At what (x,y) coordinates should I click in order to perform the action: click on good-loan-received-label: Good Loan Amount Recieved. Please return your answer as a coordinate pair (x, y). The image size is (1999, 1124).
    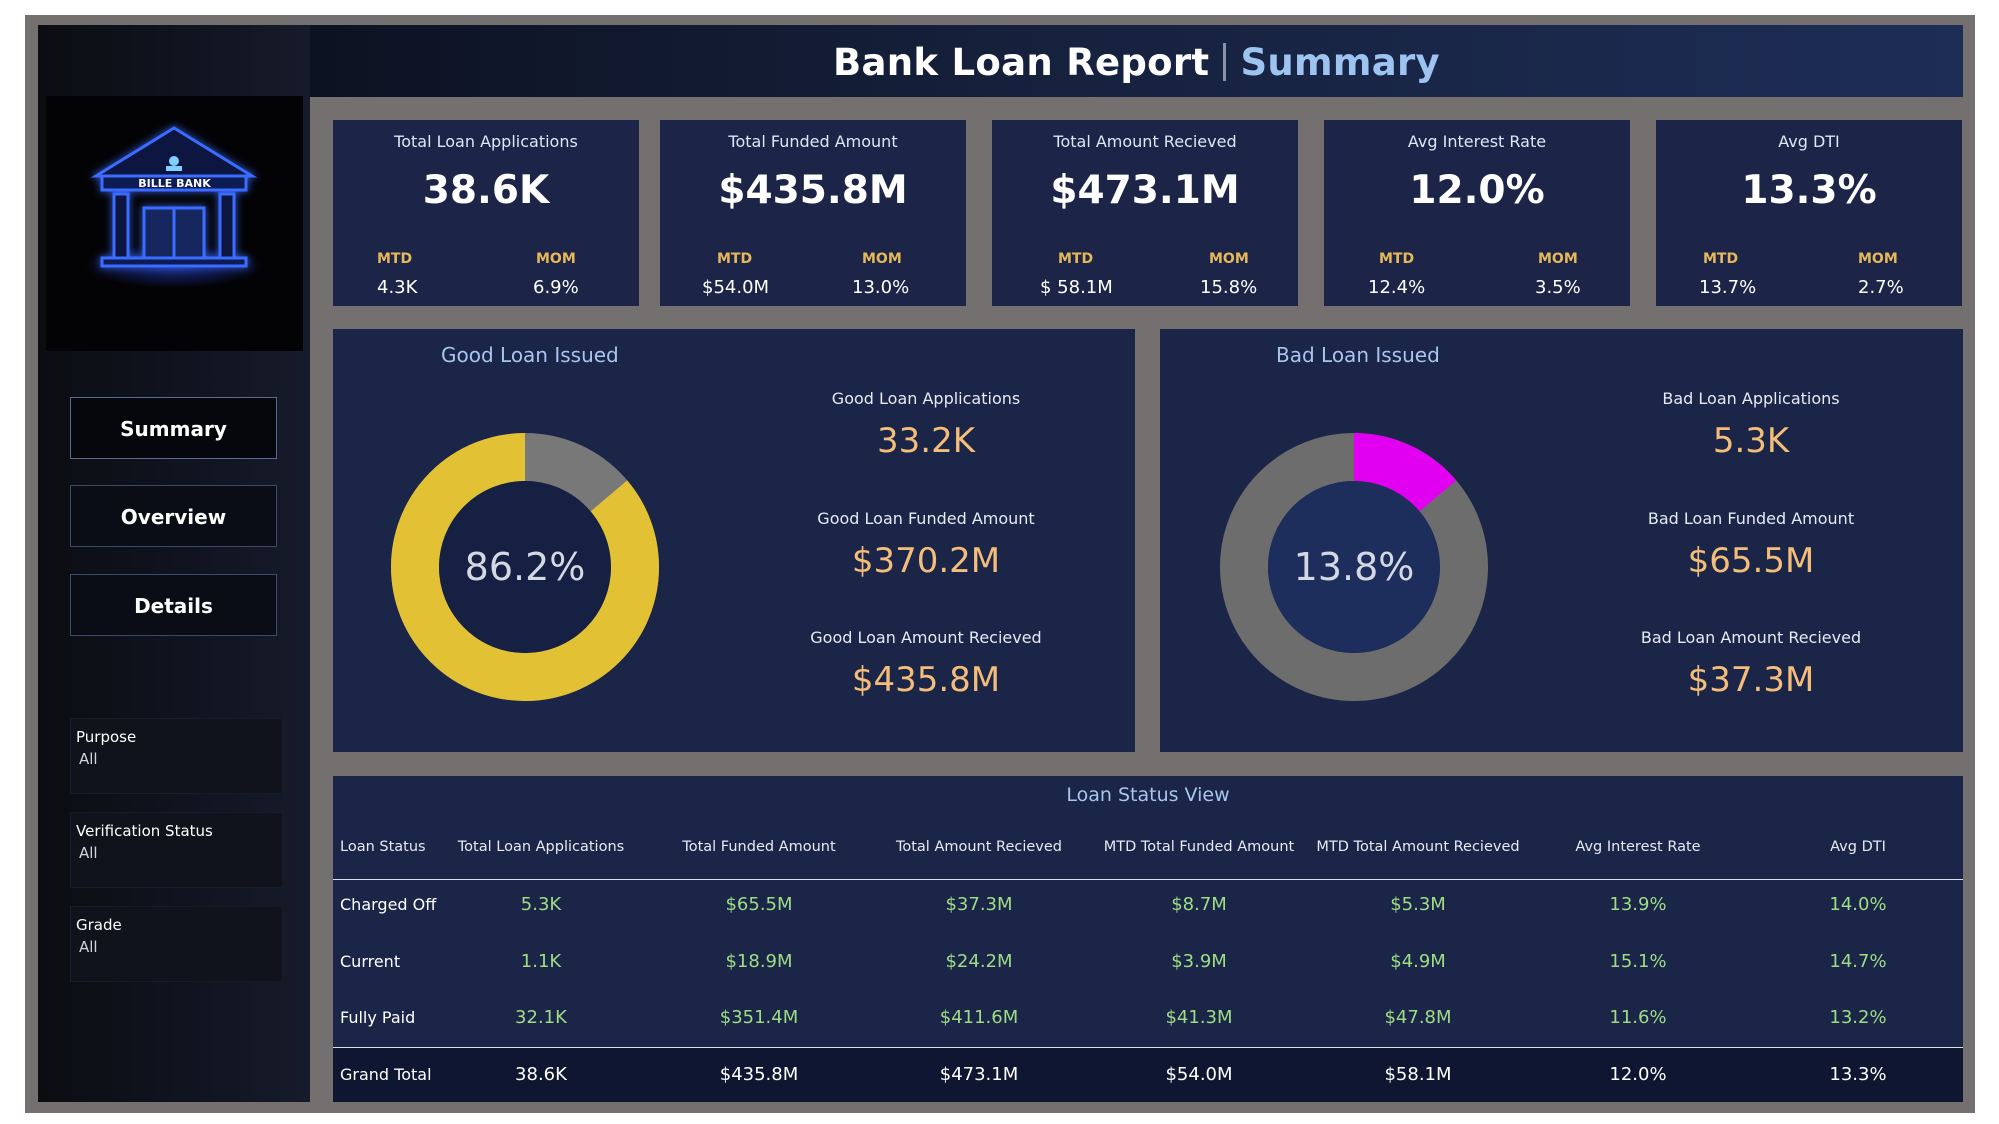
    Looking at the image, I should click on (926, 637).